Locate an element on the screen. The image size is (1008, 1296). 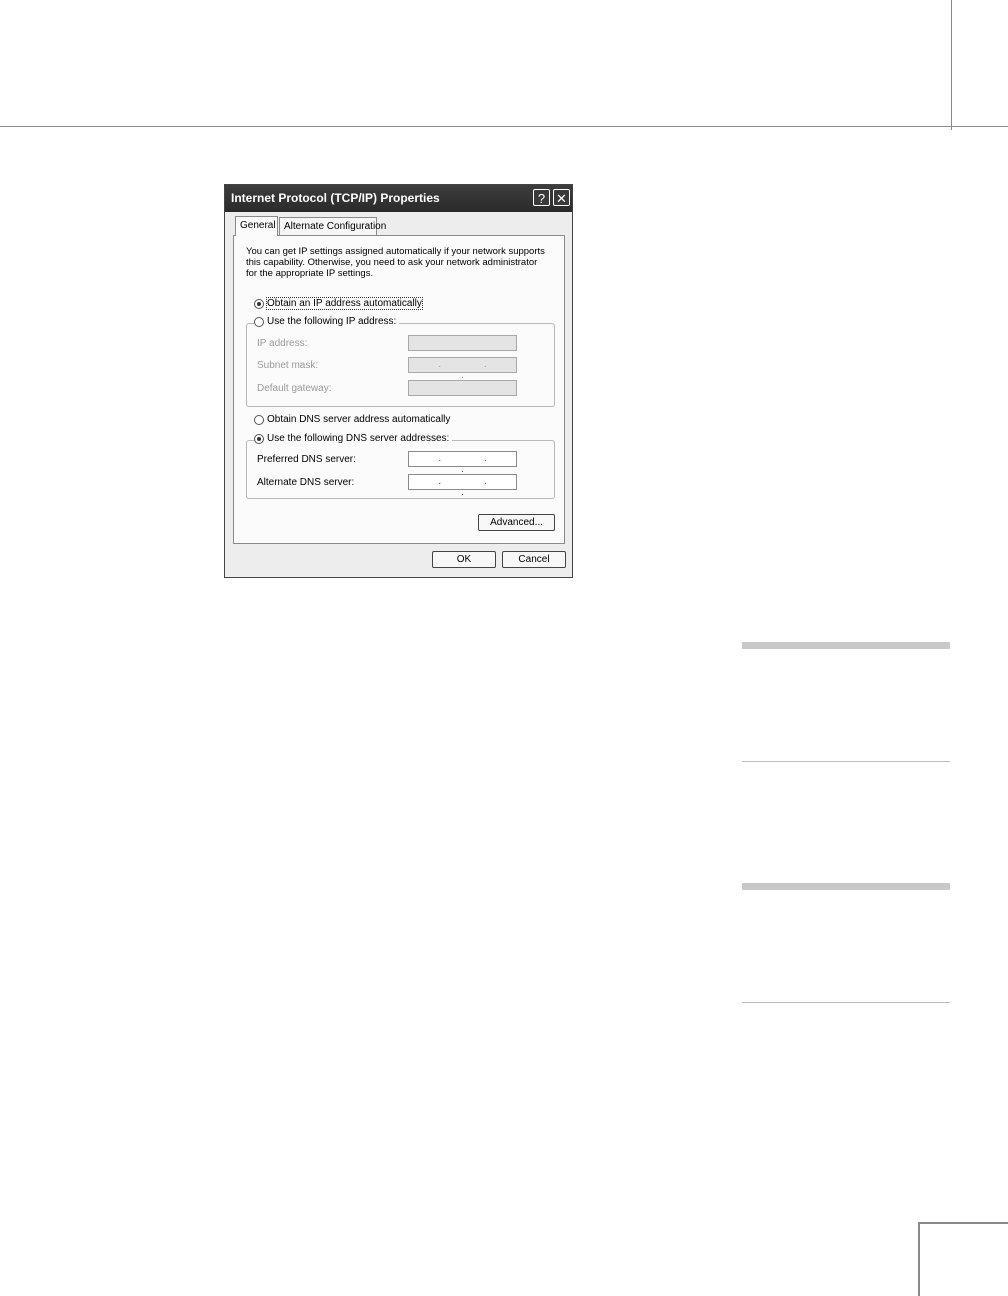
use-following-ip-label: Use the following IP address: is located at coordinates (332, 321).